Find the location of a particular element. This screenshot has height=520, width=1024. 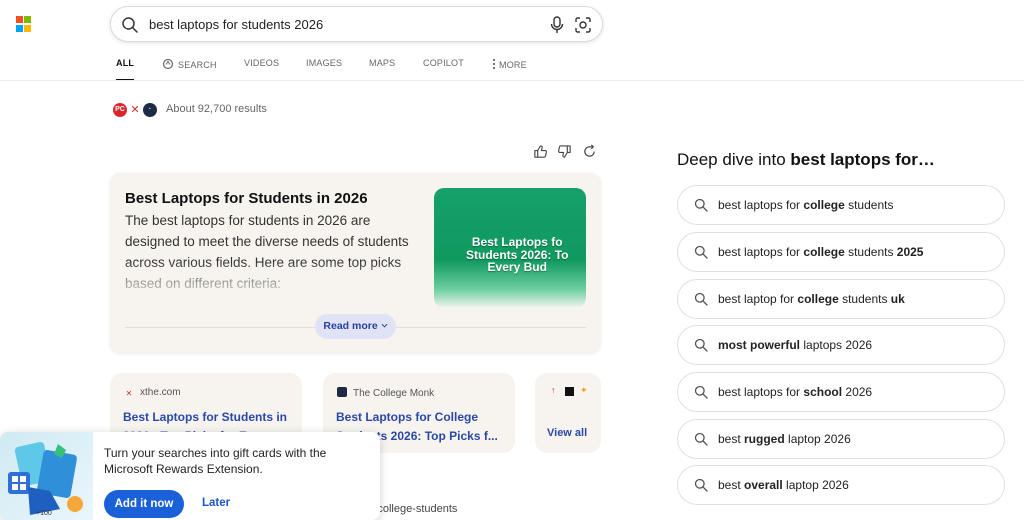

tab-videos: VIDEOS is located at coordinates (261, 69).